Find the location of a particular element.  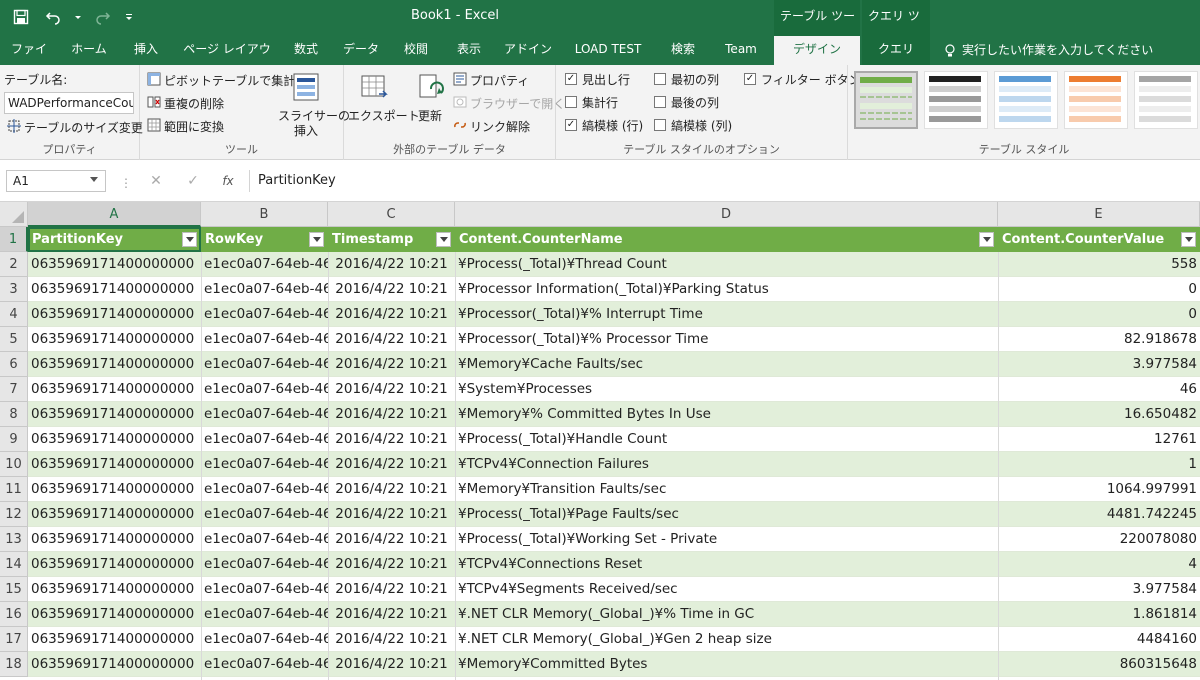

last-column-checkbox is located at coordinates (660, 102).